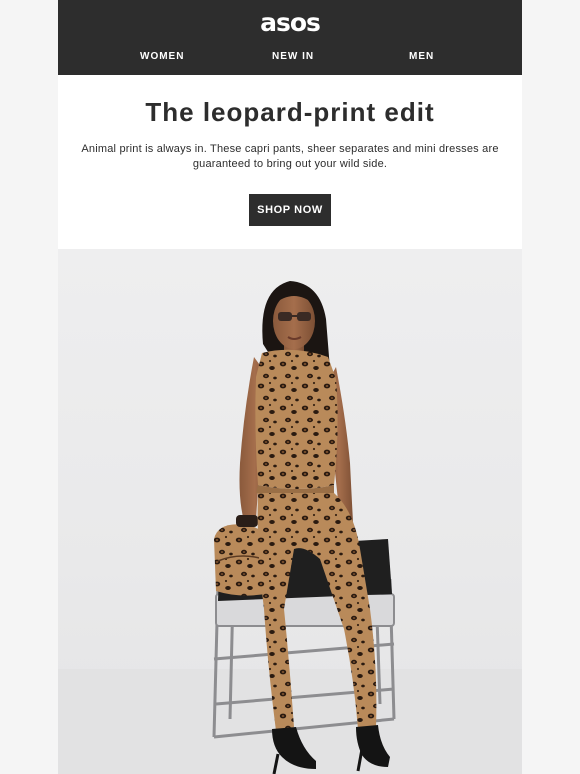  Describe the element at coordinates (421, 57) in the screenshot. I see `nav-link-men: MEN` at that location.